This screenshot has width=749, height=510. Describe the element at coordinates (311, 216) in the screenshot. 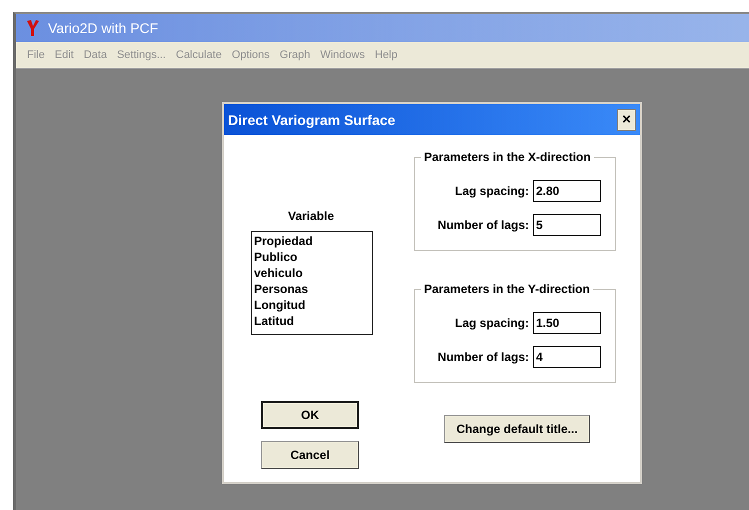

I see `variable-label: Variable` at that location.